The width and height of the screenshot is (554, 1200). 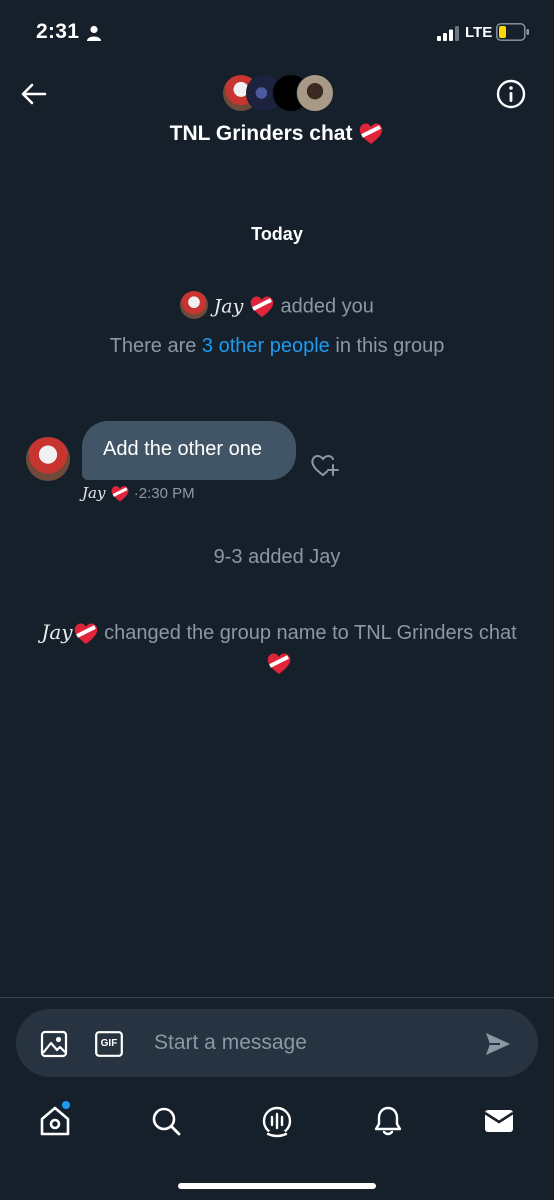 I want to click on add-reaction-icon, so click(x=325, y=465).